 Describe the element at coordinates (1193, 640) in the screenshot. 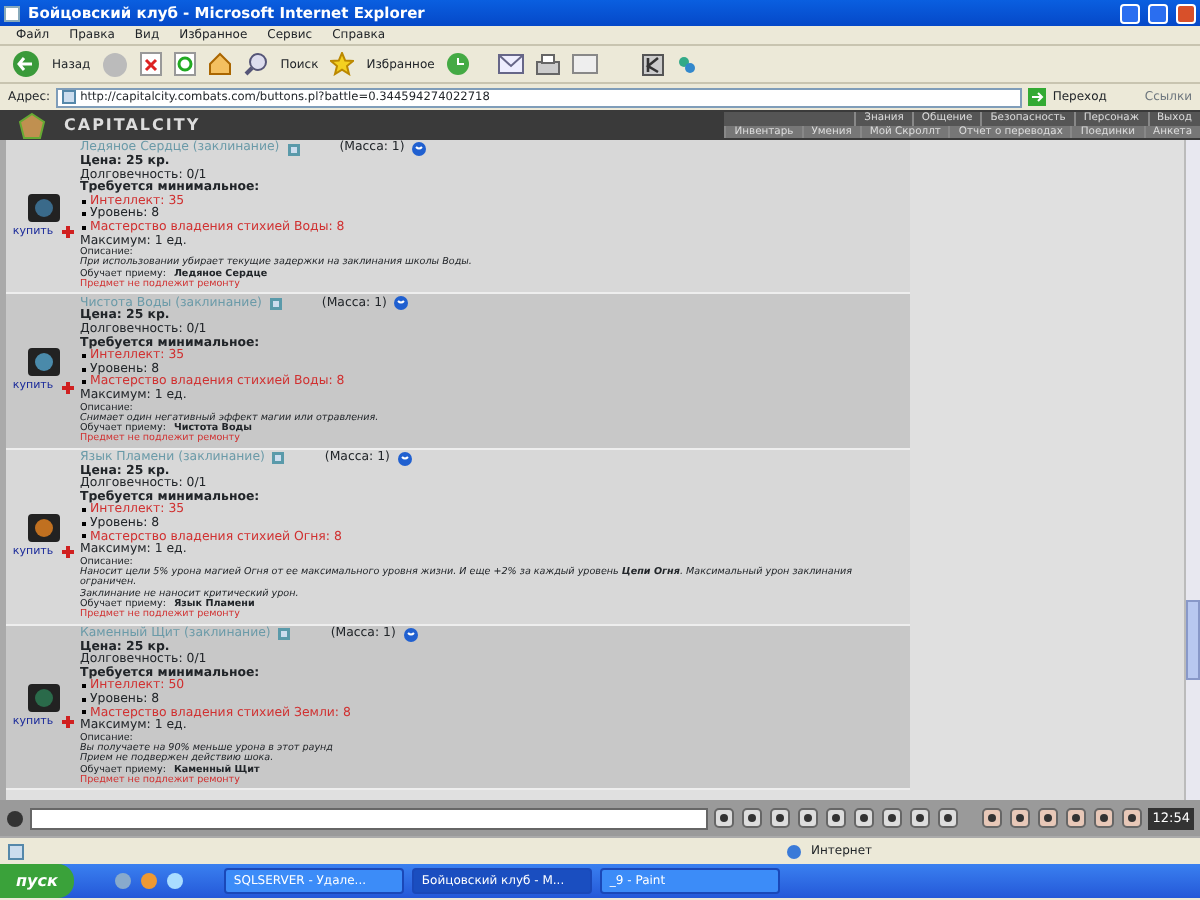

I see `scroll-thumb` at that location.